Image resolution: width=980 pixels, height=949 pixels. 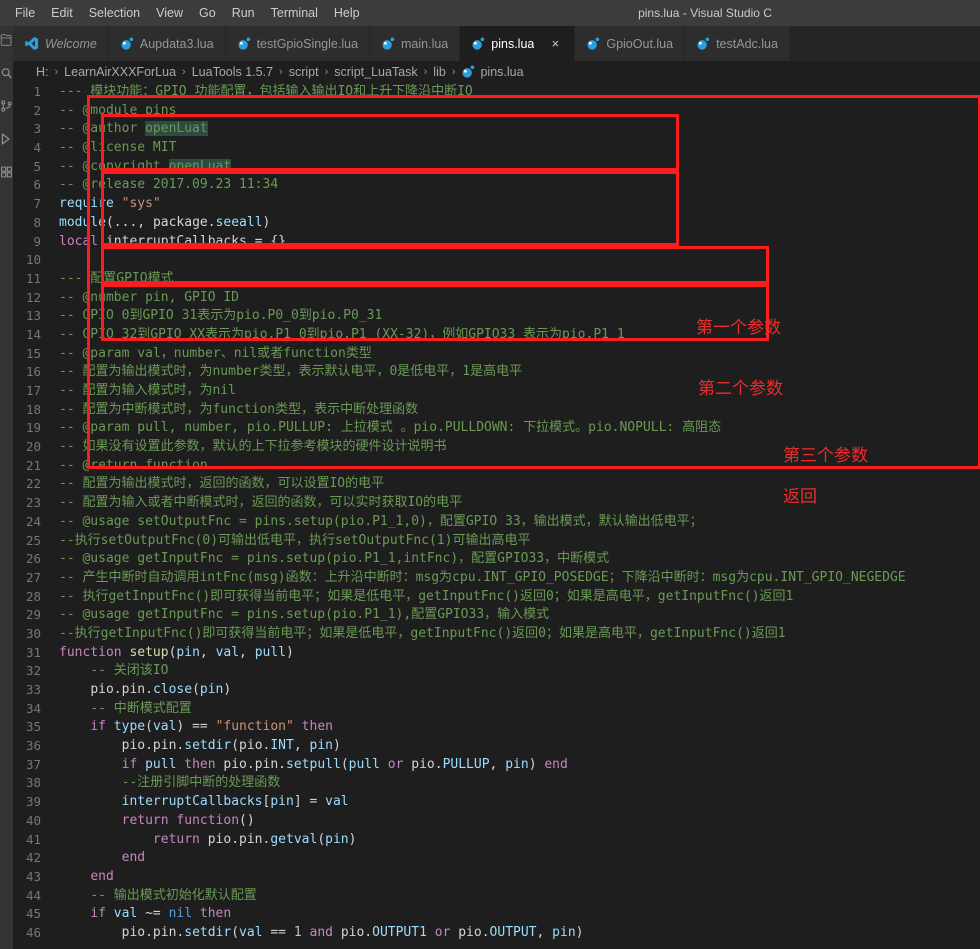 What do you see at coordinates (630, 43) in the screenshot?
I see `tab-gpioout-lua: GpioOut.lua` at bounding box center [630, 43].